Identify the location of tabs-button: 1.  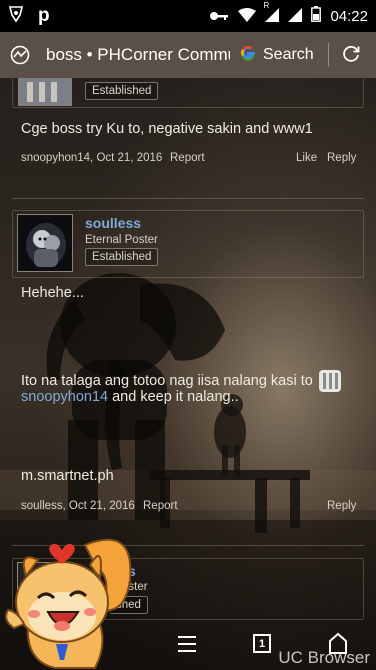
(262, 643).